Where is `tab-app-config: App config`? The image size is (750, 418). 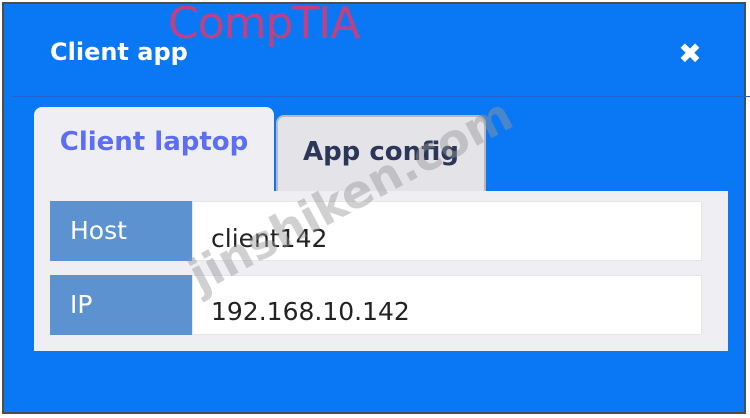
tab-app-config: App config is located at coordinates (381, 153).